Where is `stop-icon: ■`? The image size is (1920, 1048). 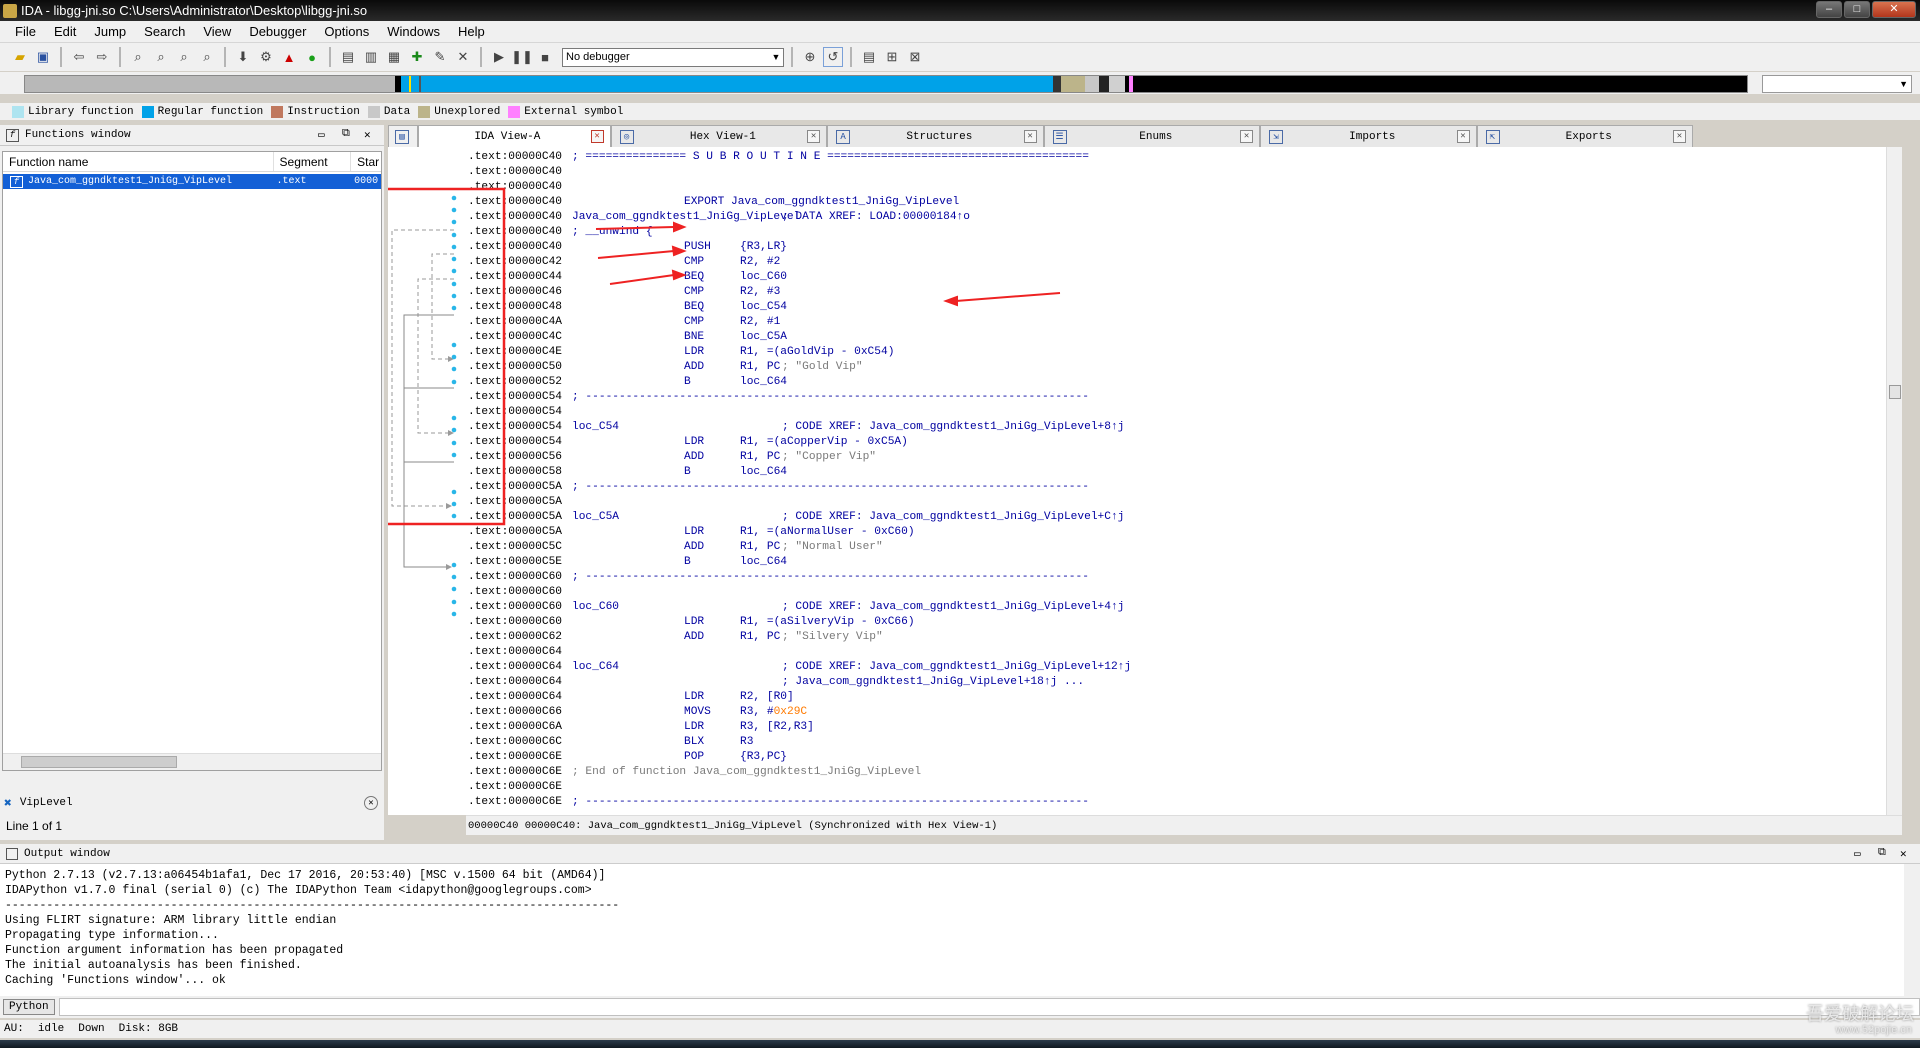 stop-icon: ■ is located at coordinates (545, 57).